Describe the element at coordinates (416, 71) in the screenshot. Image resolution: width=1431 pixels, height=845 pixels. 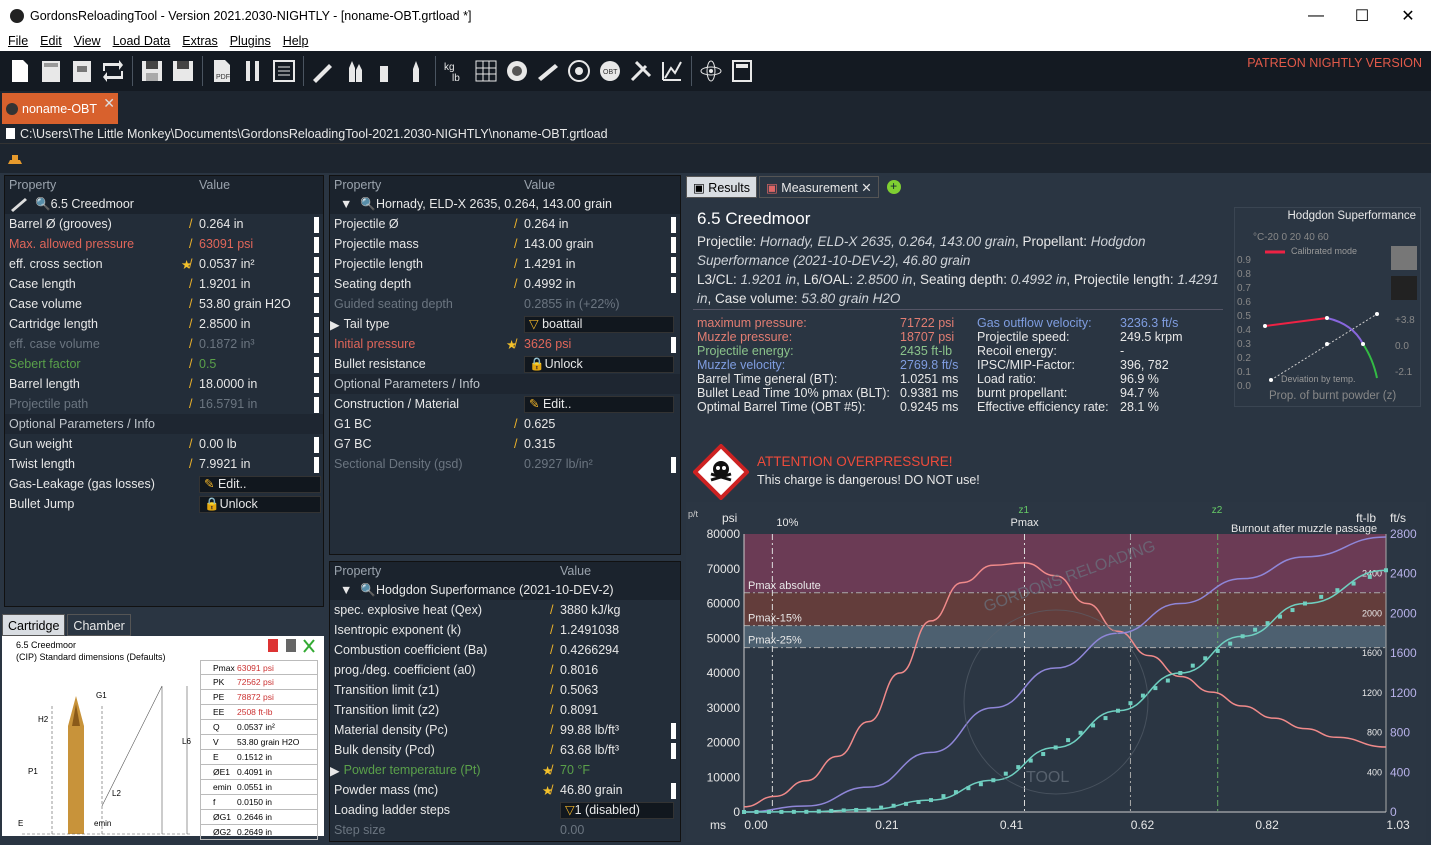
I see `projectile-icon` at that location.